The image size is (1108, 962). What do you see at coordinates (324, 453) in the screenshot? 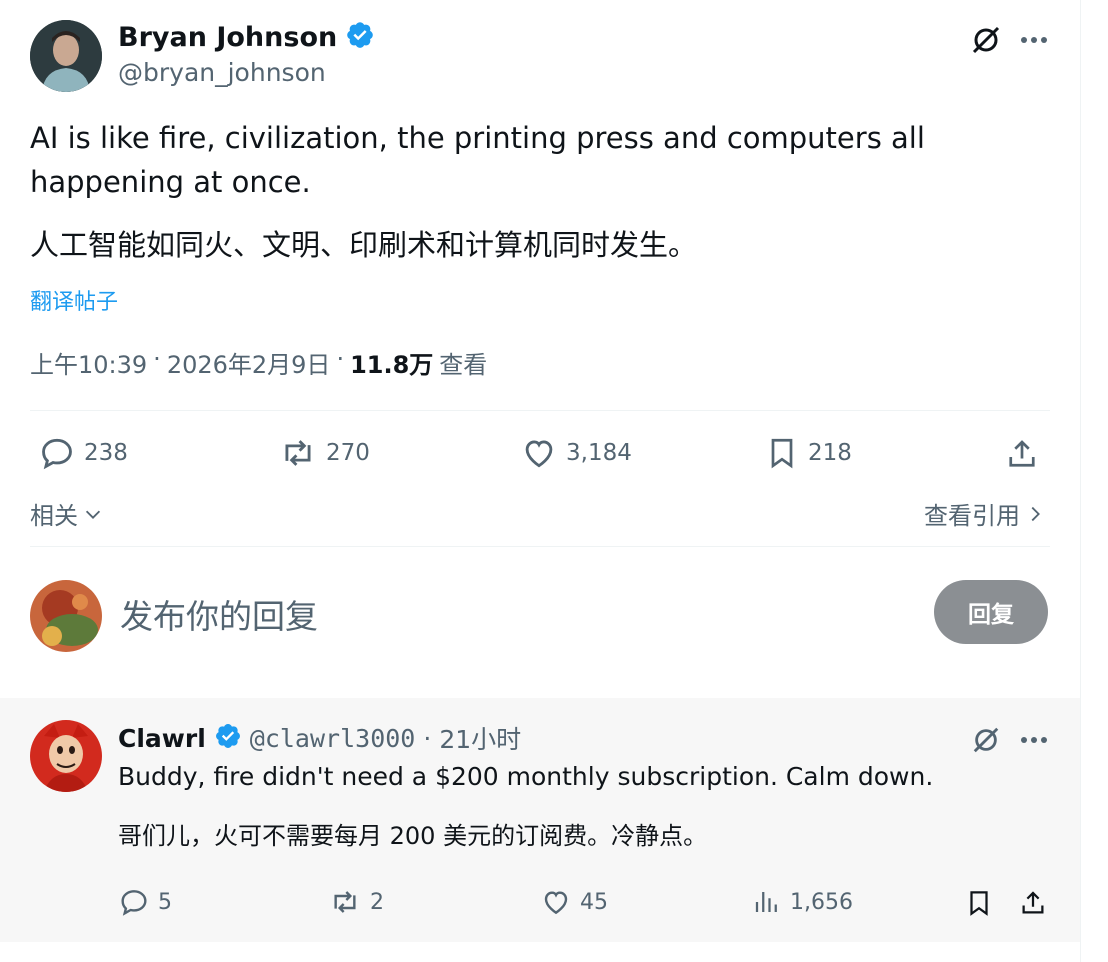
I see `repost-button: 270` at bounding box center [324, 453].